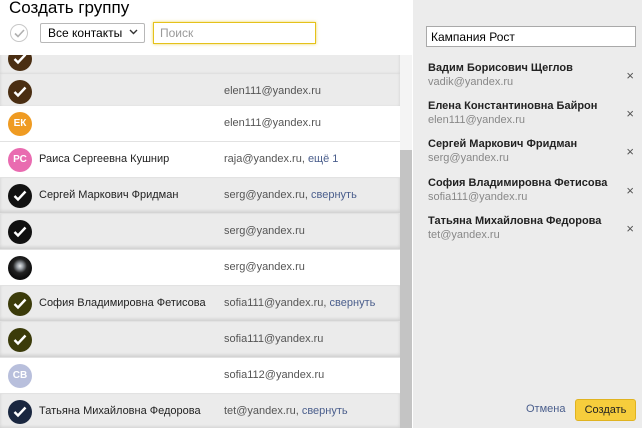 The height and width of the screenshot is (428, 642). Describe the element at coordinates (104, 159) in the screenshot. I see `contact-name: Раиса Сергеевна Кушнир` at that location.